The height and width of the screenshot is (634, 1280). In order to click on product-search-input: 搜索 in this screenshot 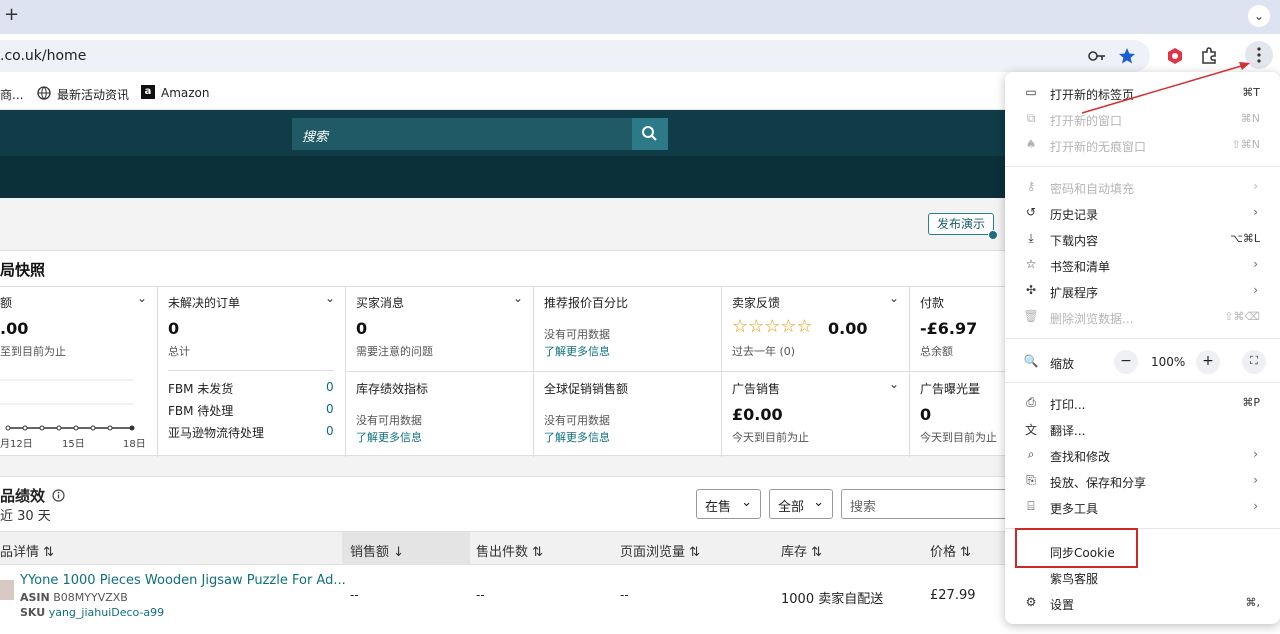, I will do `click(925, 504)`.